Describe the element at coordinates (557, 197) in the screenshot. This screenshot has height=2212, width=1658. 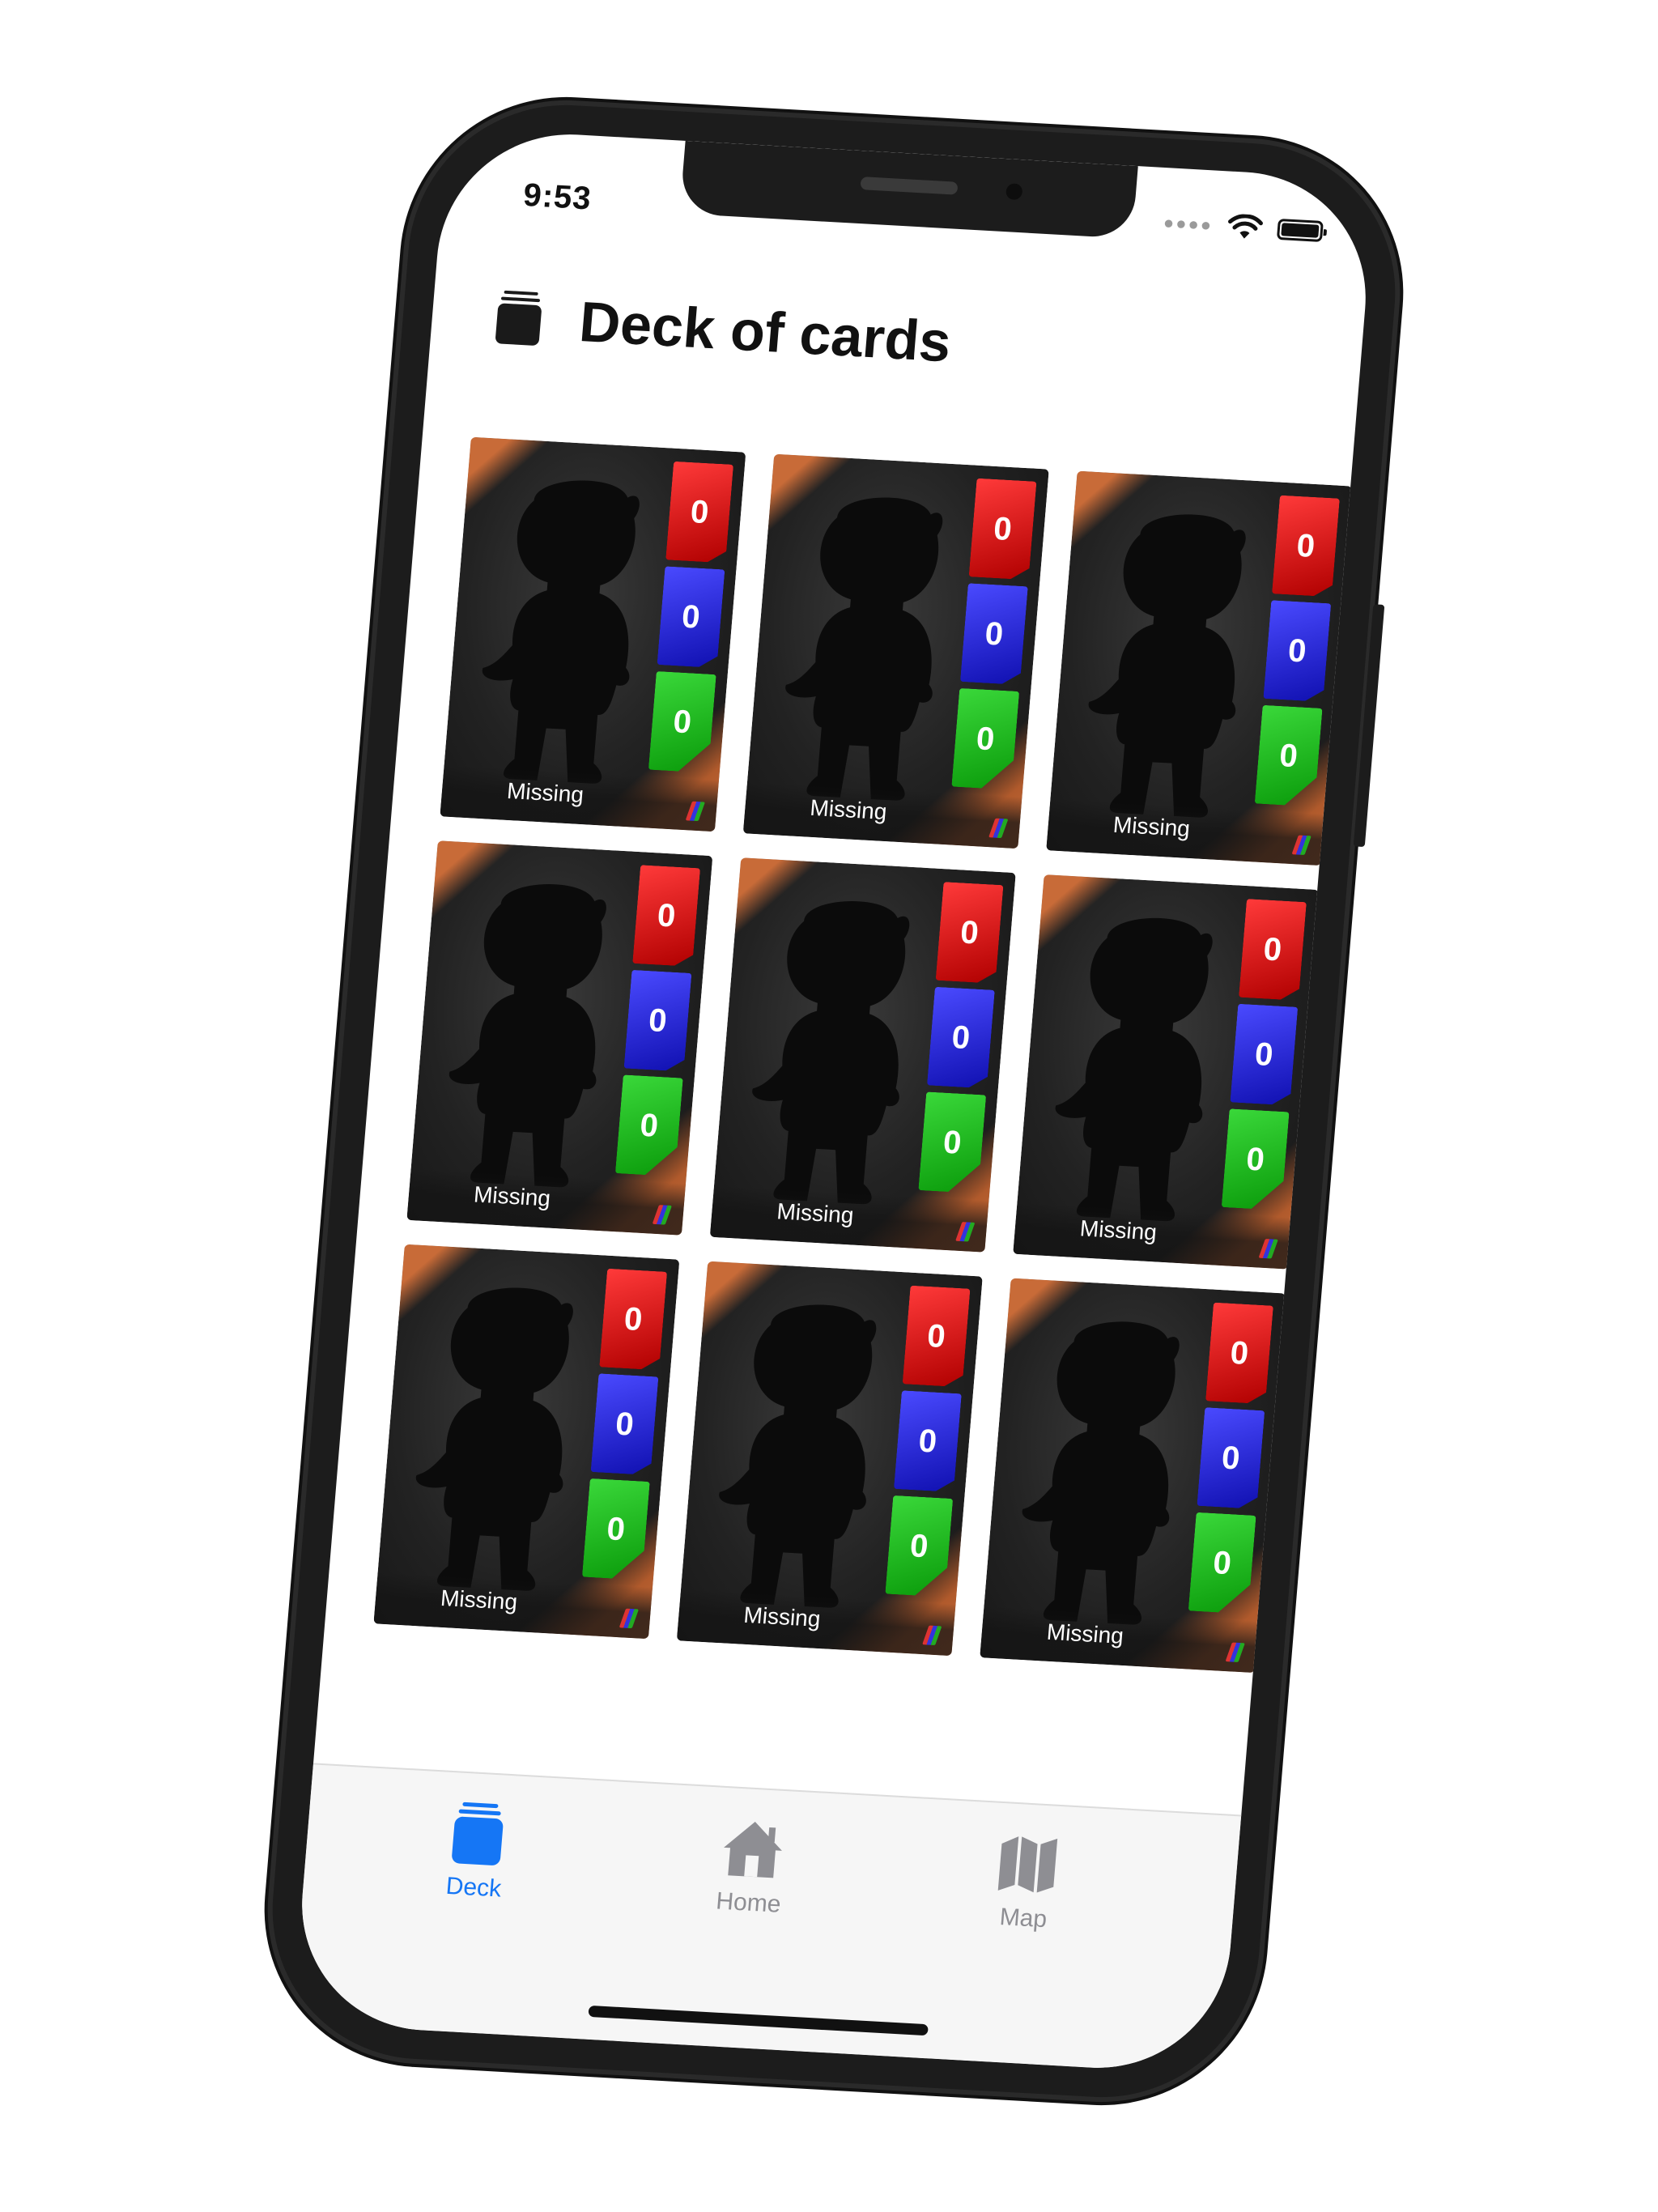
I see `status-time: 9:53` at that location.